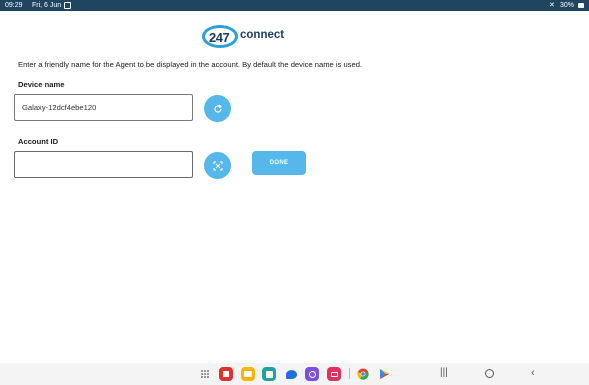 This screenshot has width=589, height=385. What do you see at coordinates (41, 84) in the screenshot?
I see `device-name-label: Device name` at bounding box center [41, 84].